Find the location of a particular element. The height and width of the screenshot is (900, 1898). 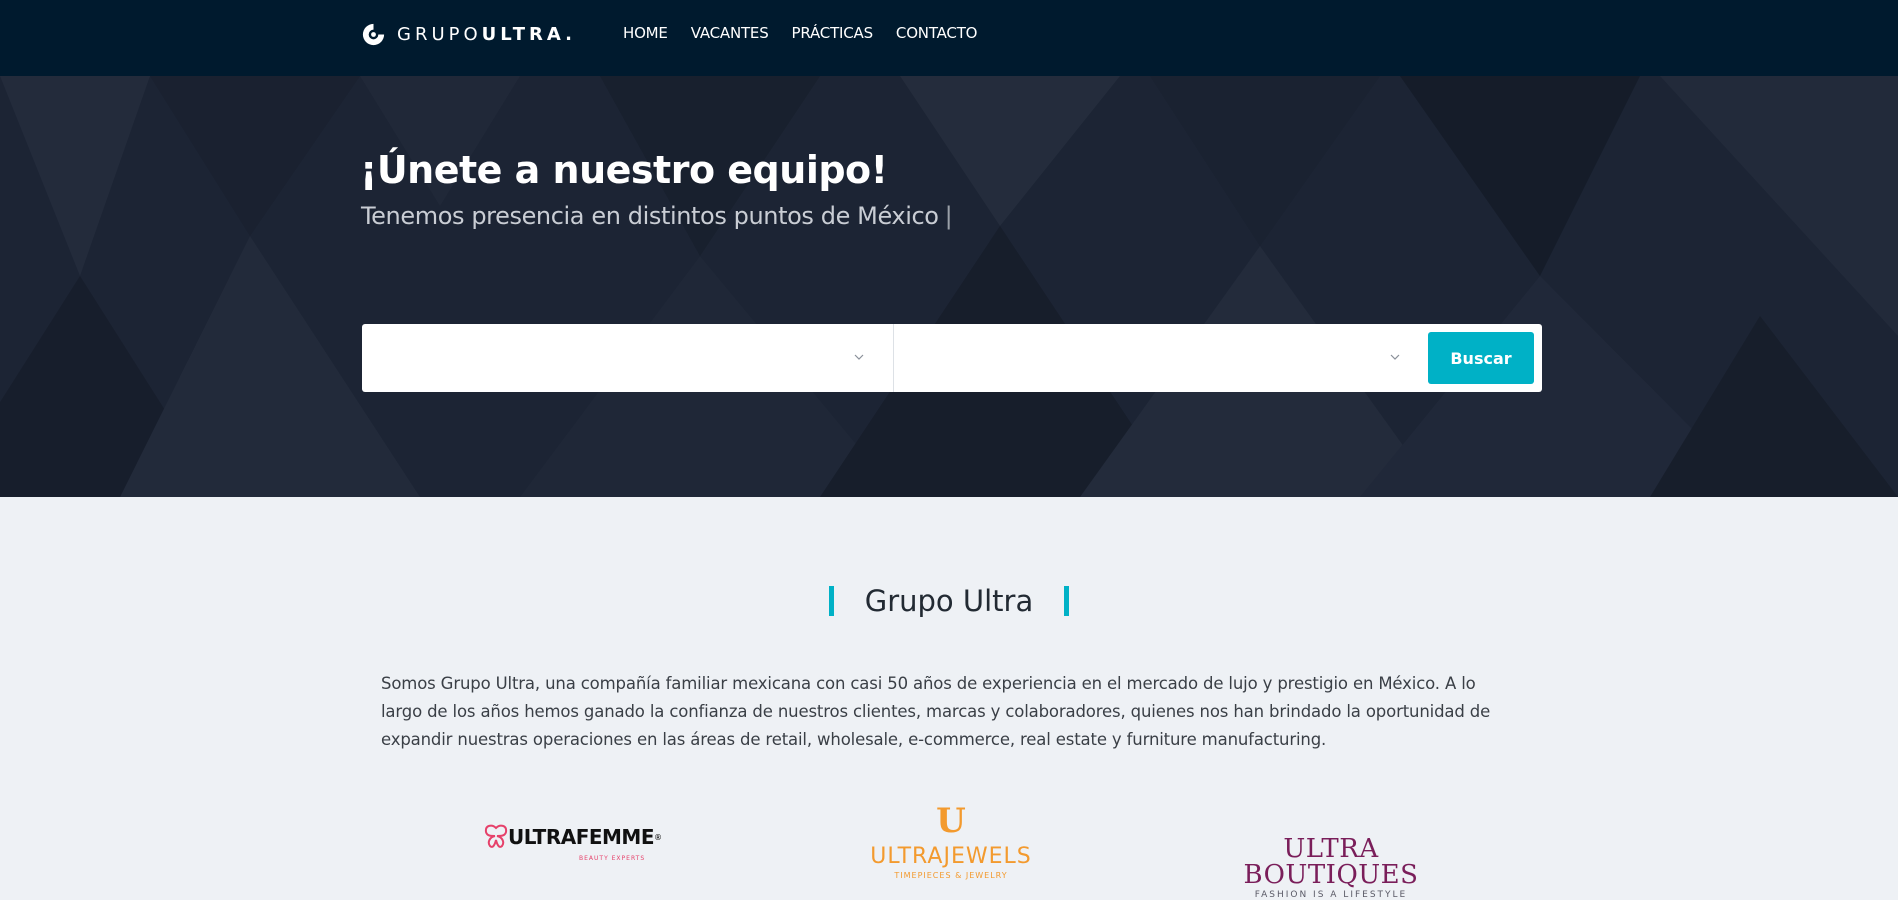

brand-ultrafemme-tag: BEAUTY EXPERTS is located at coordinates (612, 858).